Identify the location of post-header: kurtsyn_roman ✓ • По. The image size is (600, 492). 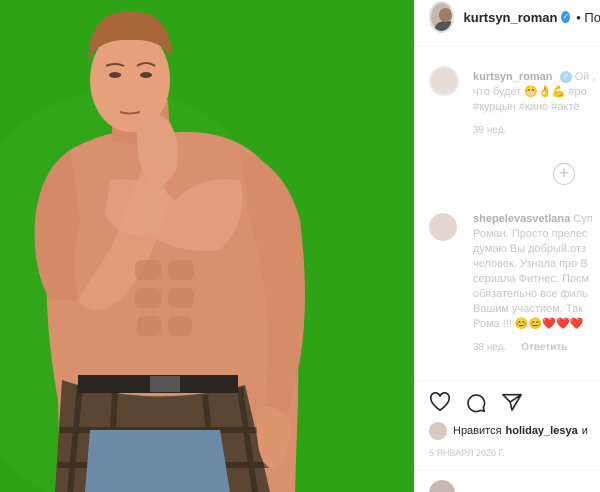
(507, 17).